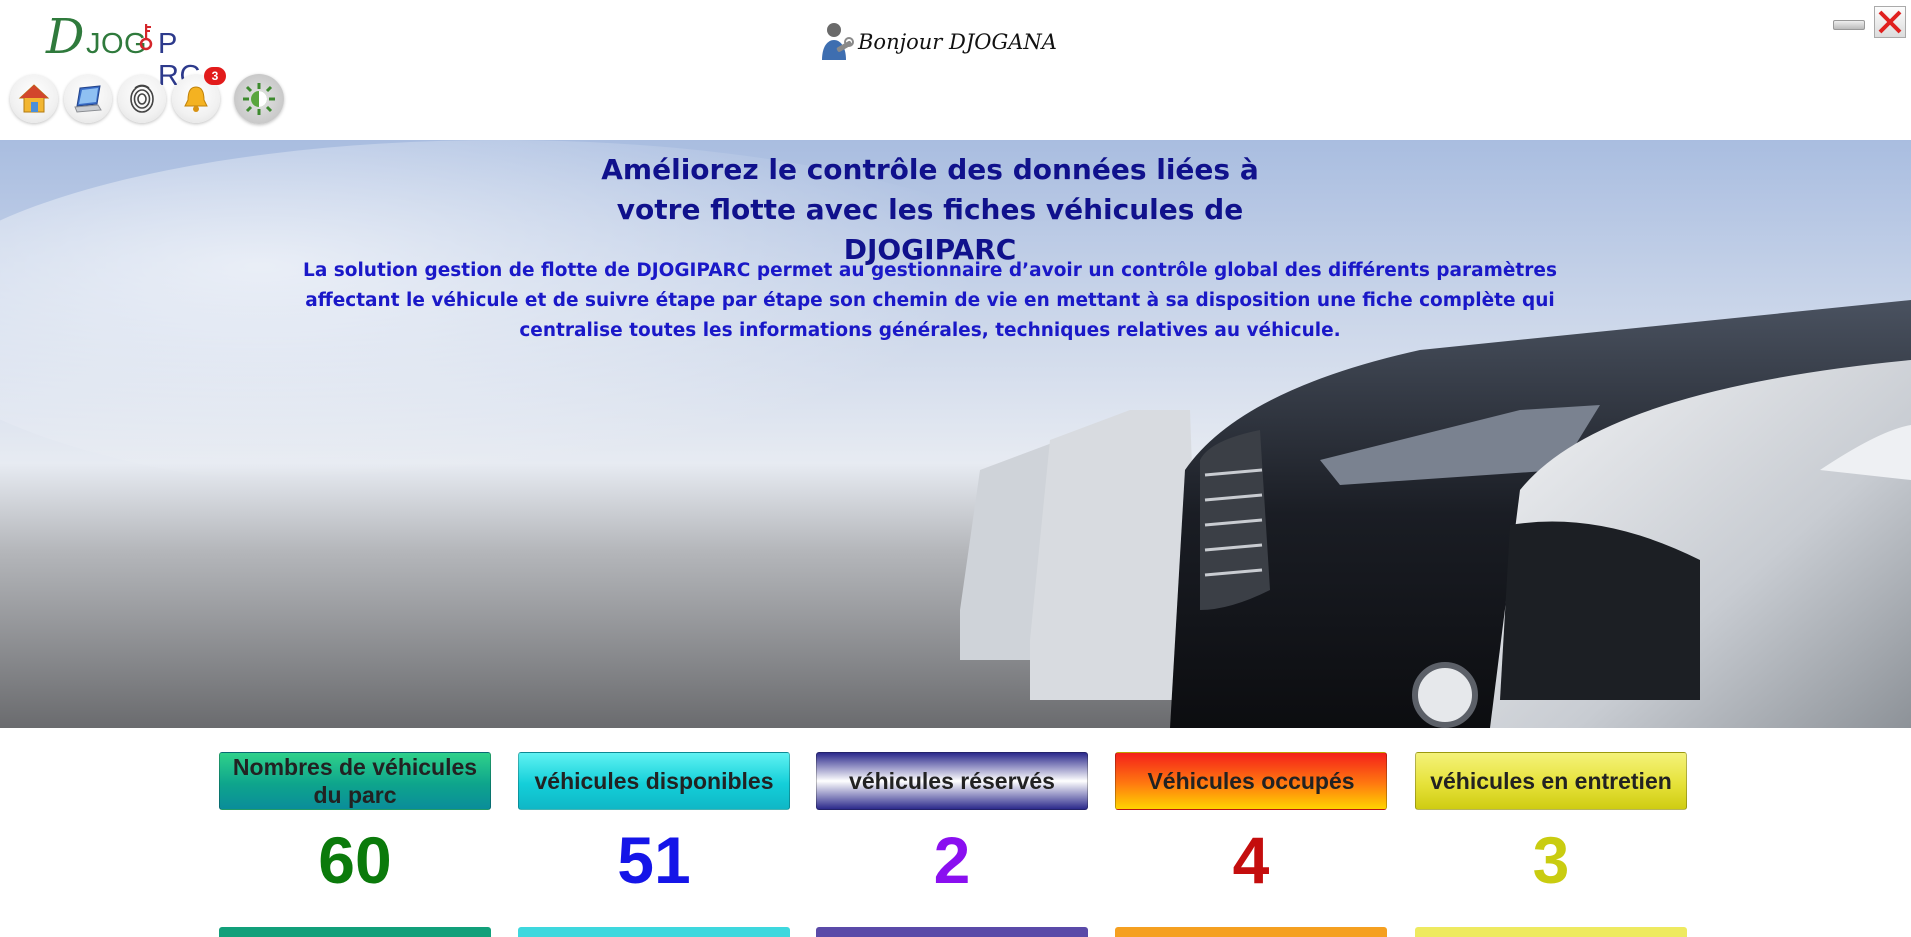 This screenshot has height=937, width=1911. I want to click on stat-reserved-vehicles-button: véhicules réservés, so click(952, 781).